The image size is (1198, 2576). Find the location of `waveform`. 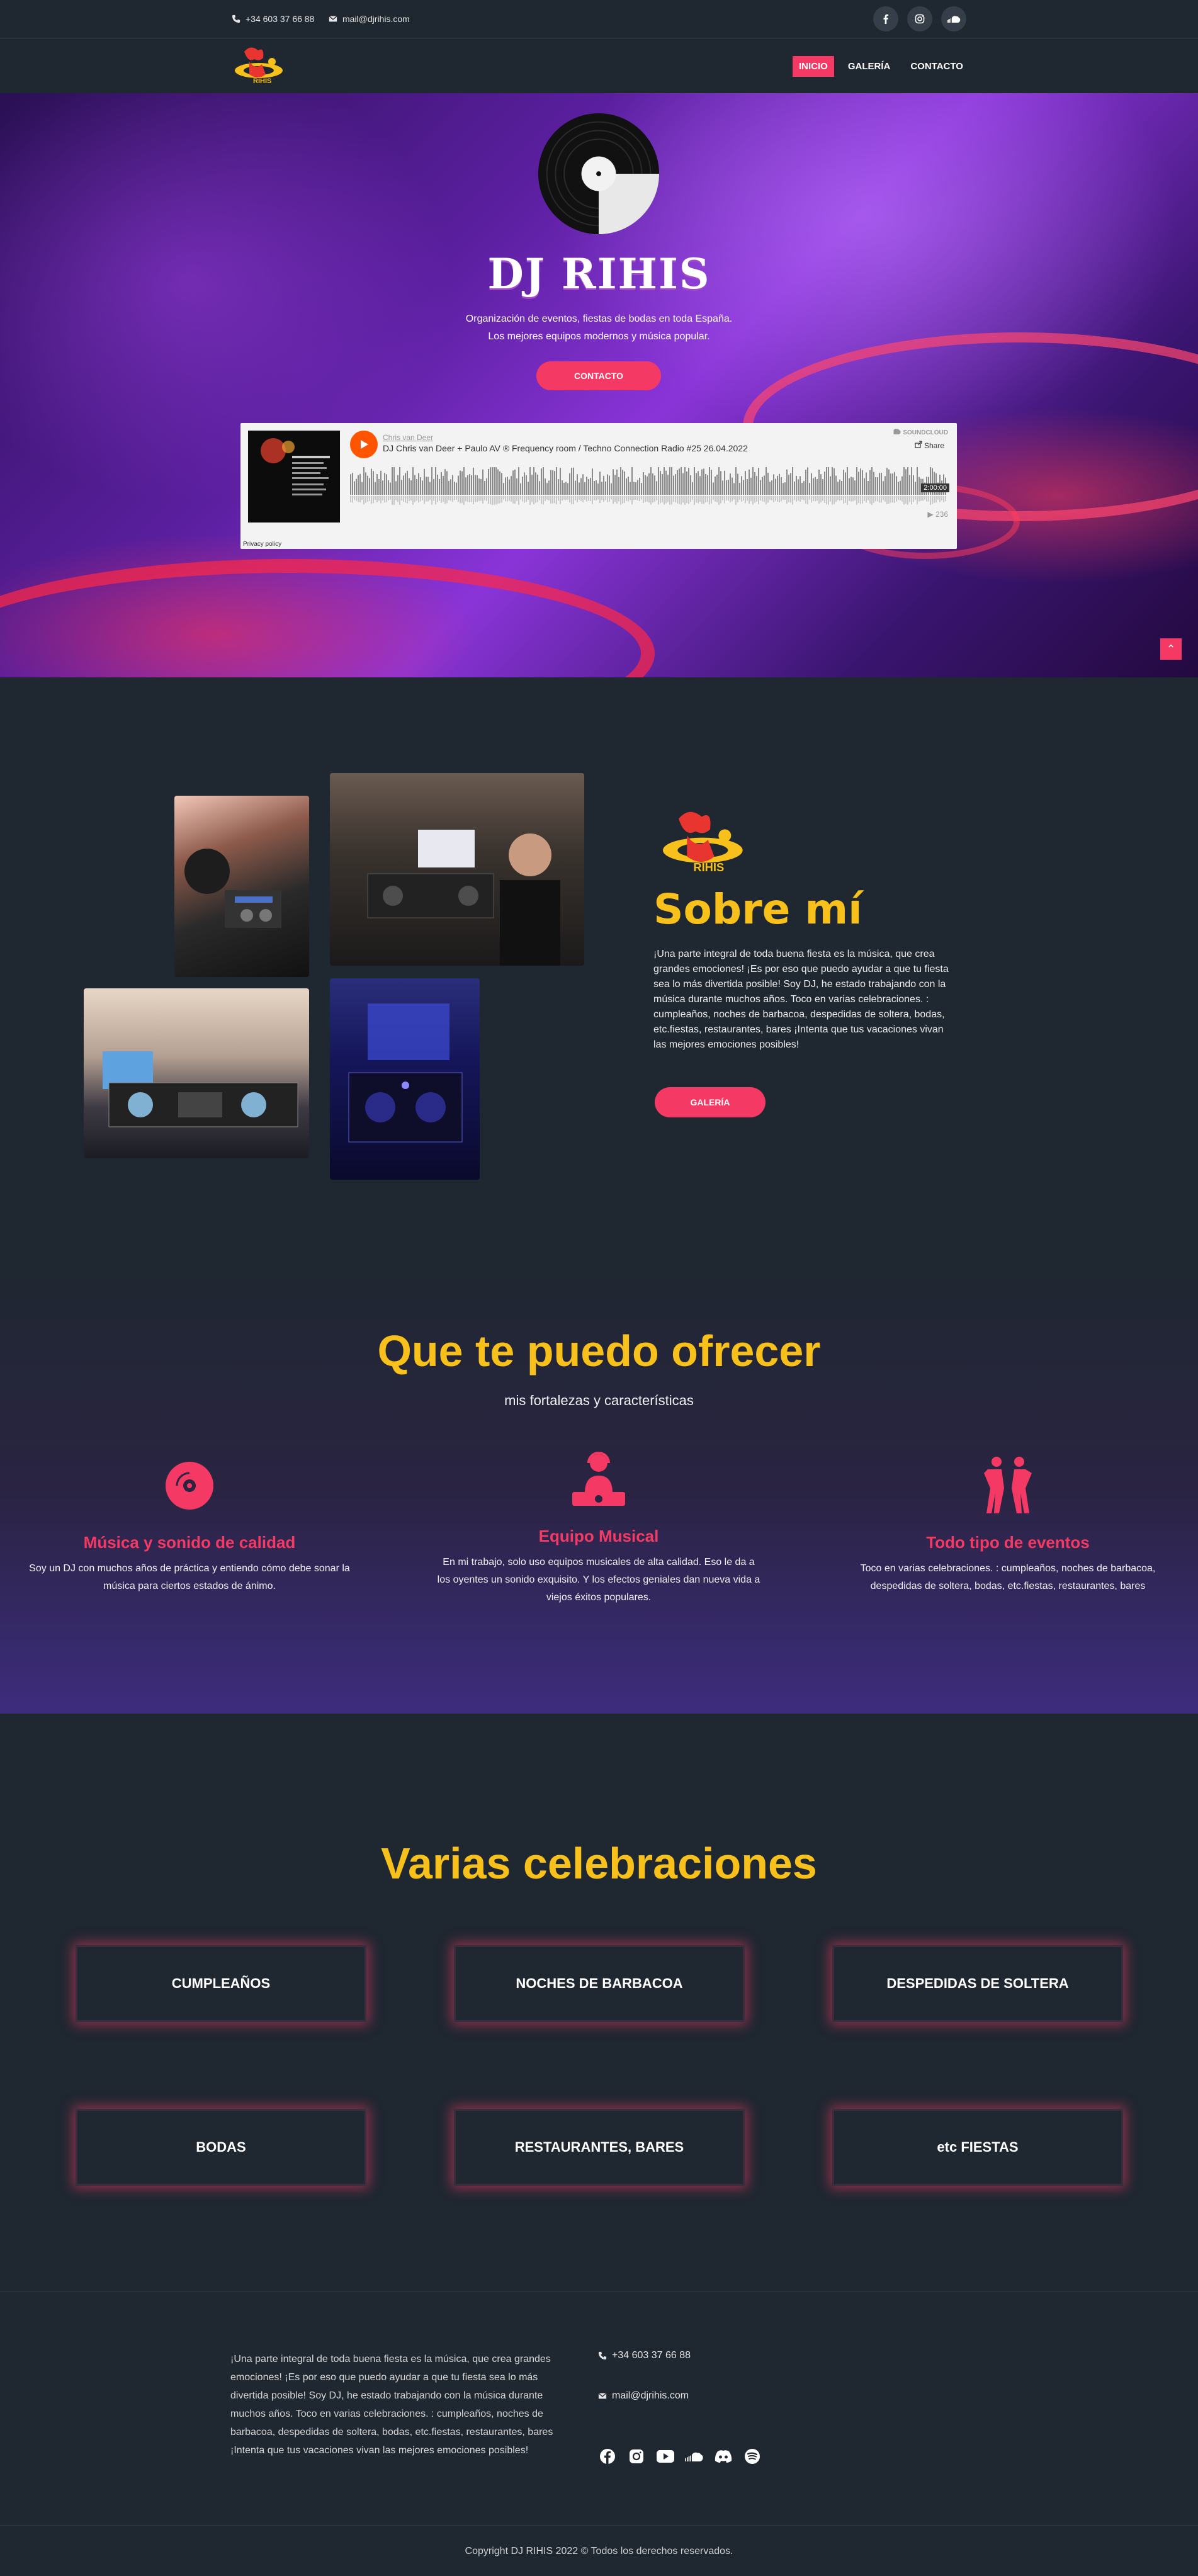

waveform is located at coordinates (649, 486).